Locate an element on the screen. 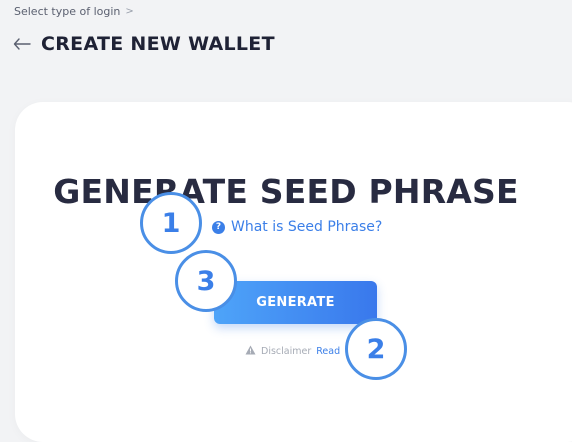 This screenshot has height=442, width=572. chevron-right-icon: > is located at coordinates (129, 11).